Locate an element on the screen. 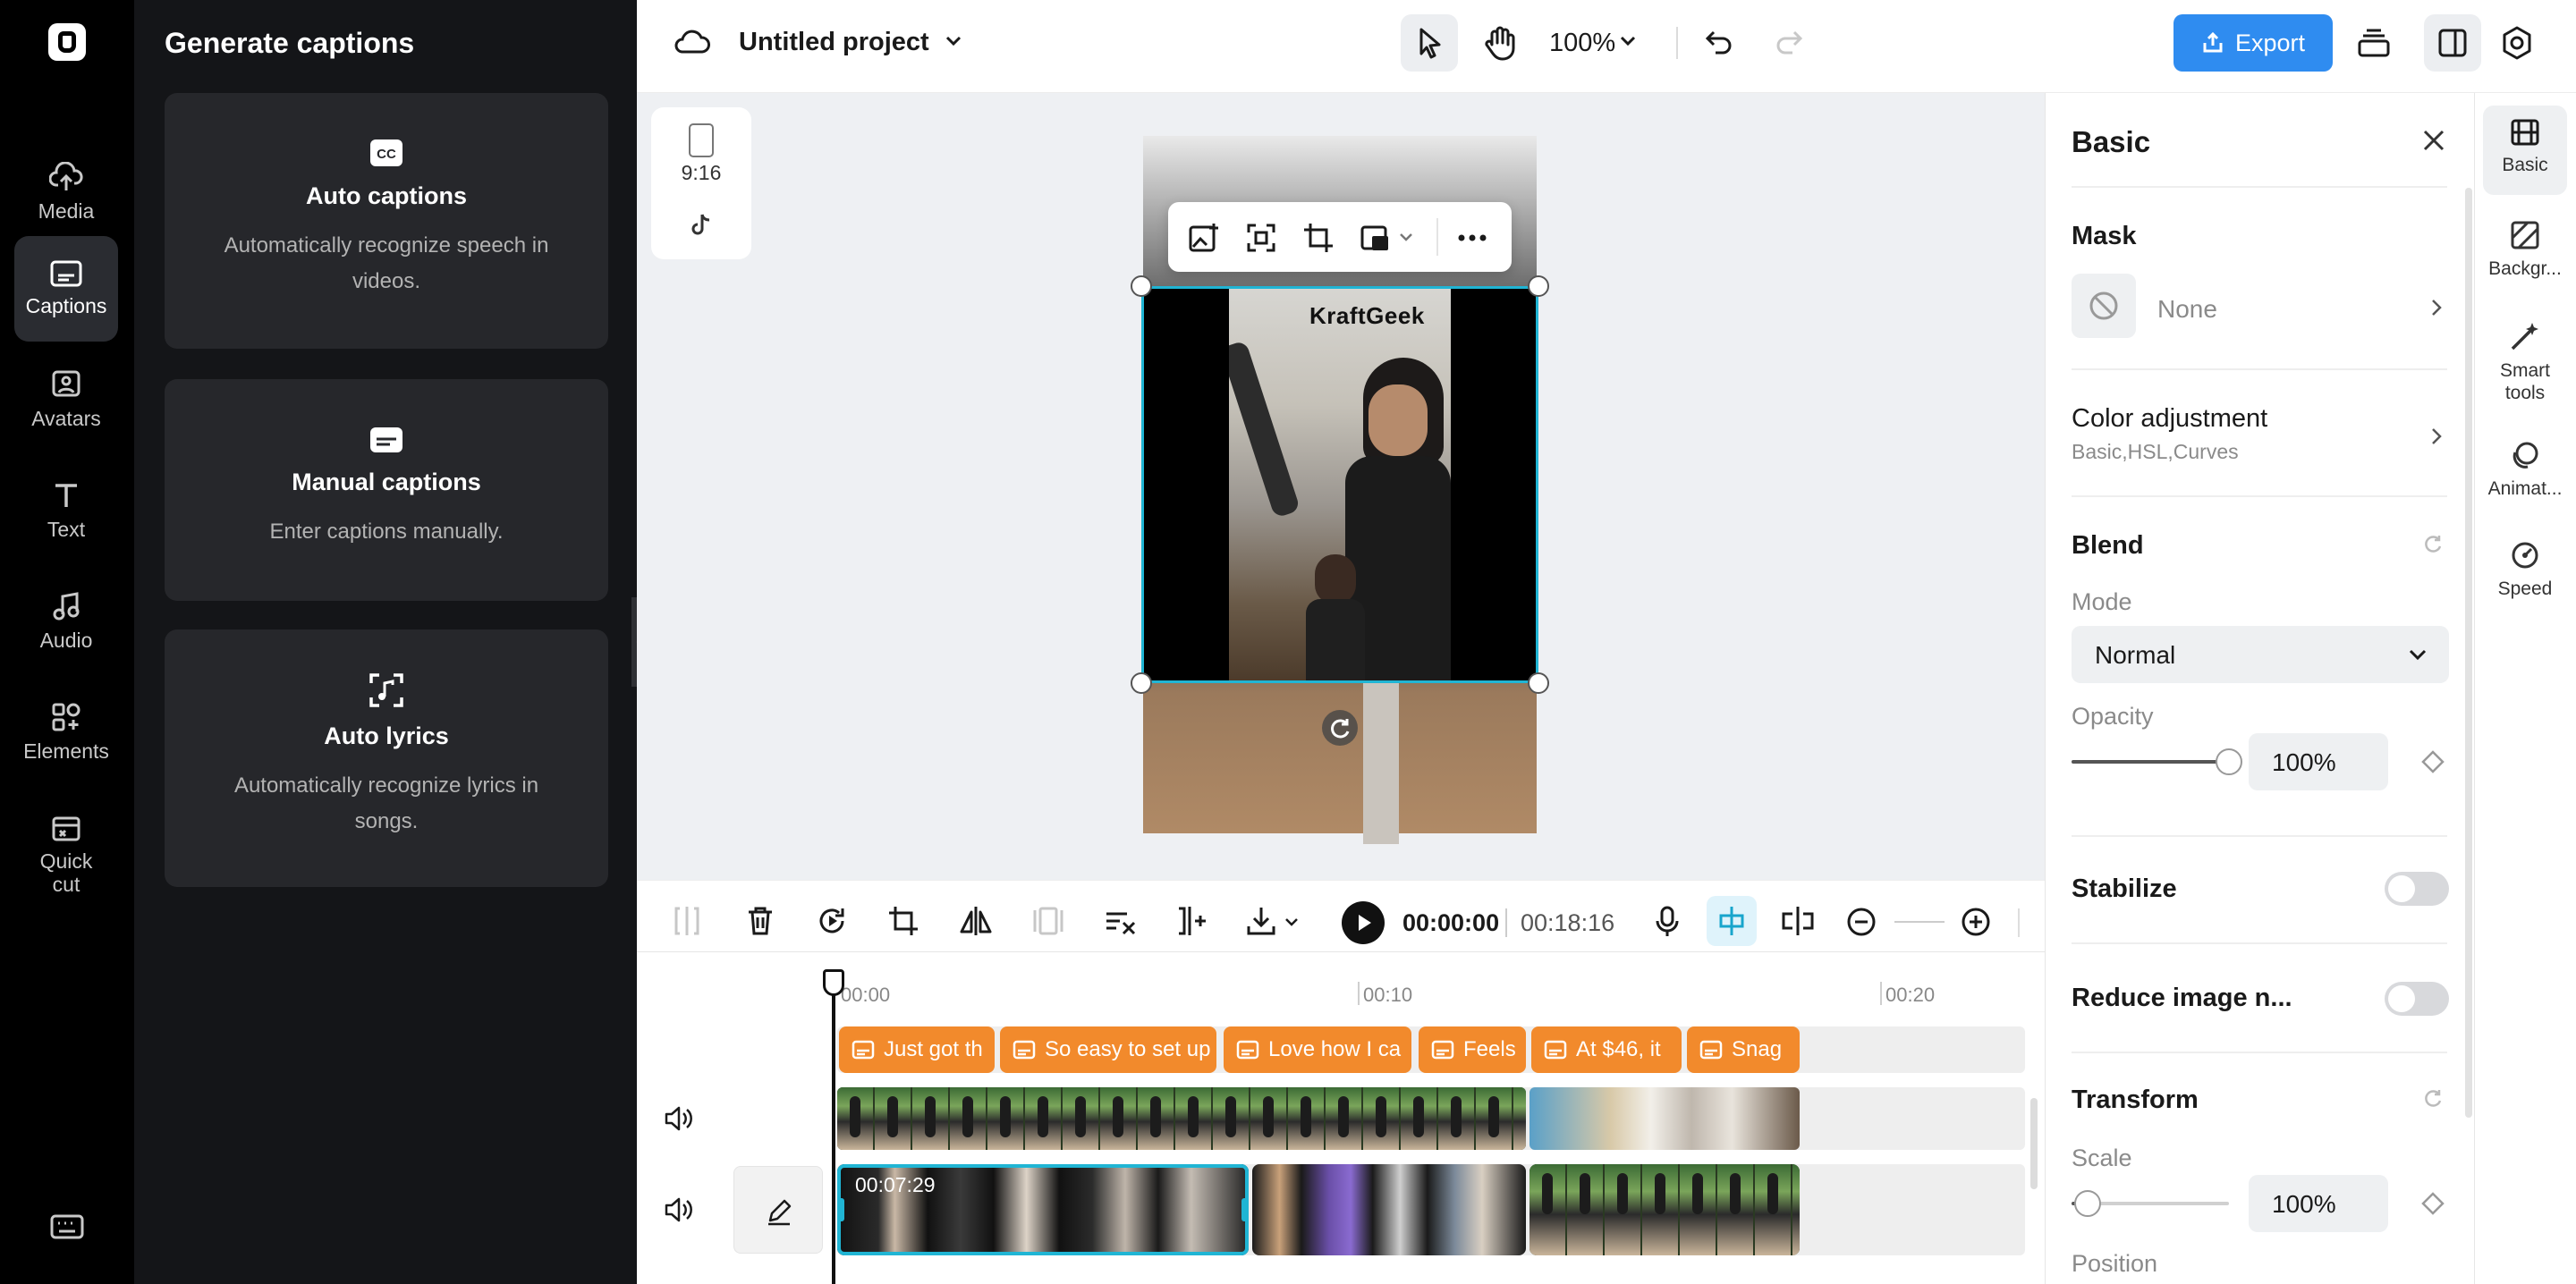 The height and width of the screenshot is (1284, 2576). clip-trim-handle-left is located at coordinates (840, 1209).